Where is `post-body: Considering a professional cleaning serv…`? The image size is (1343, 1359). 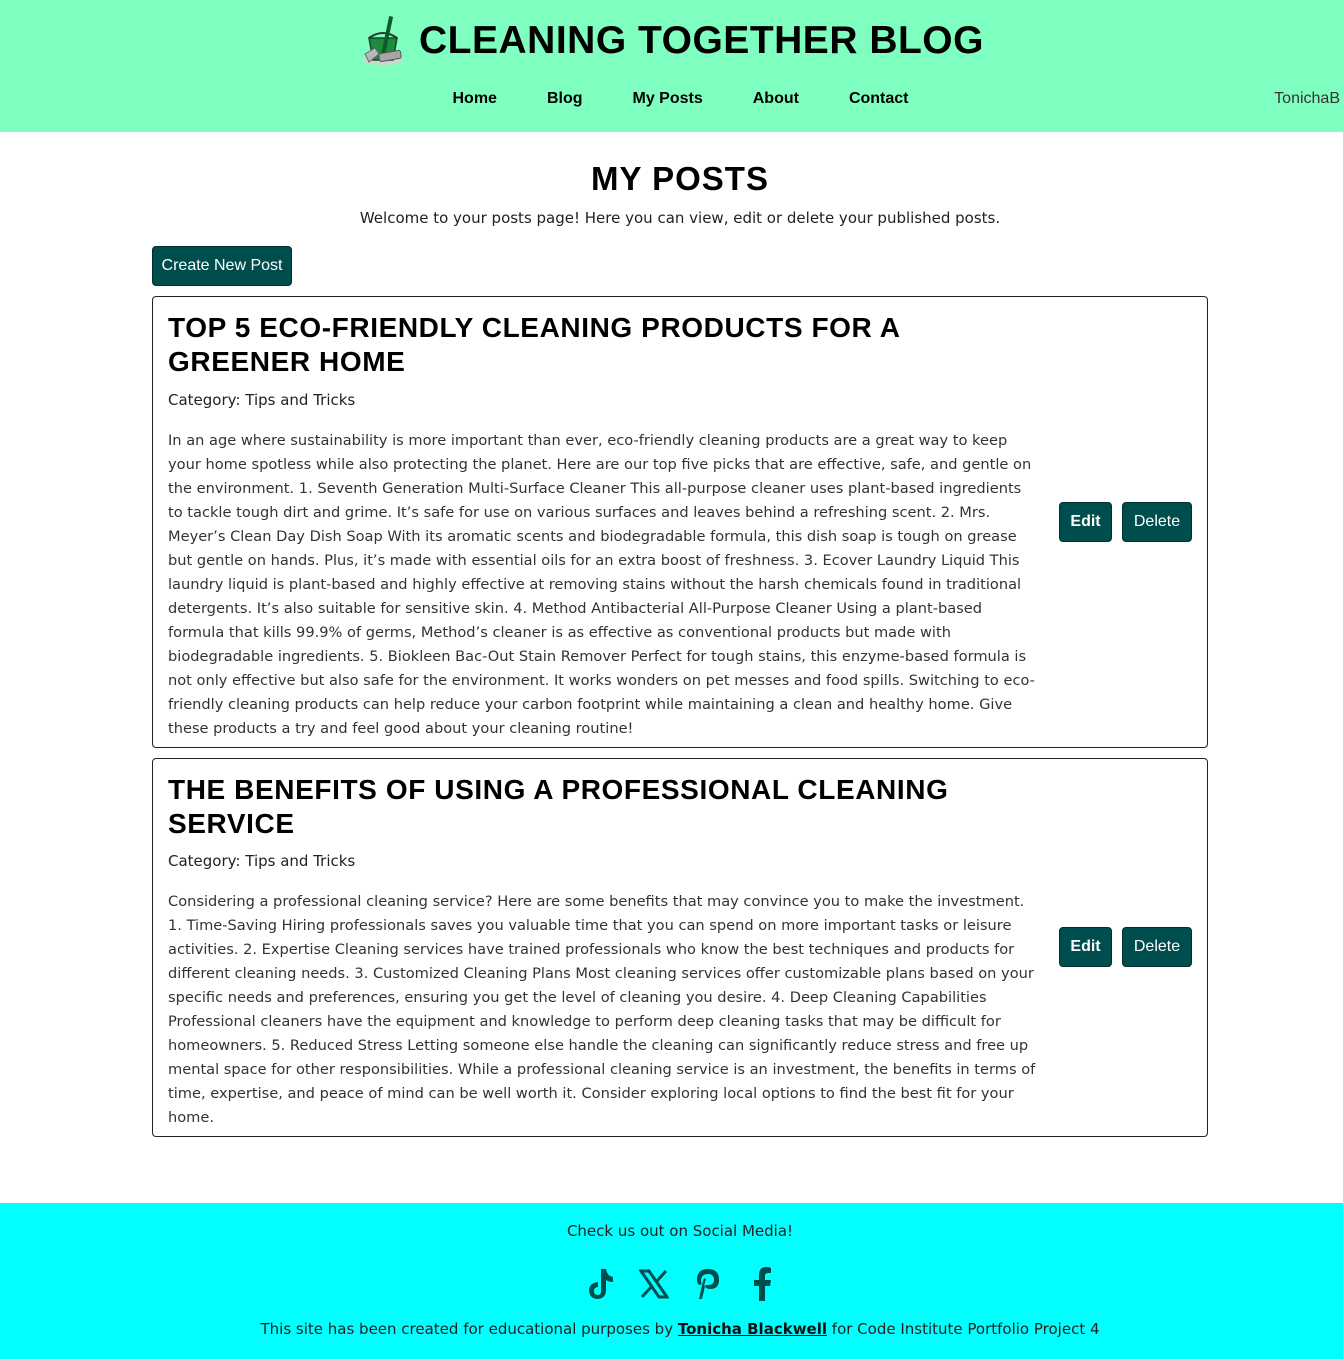
post-body: Considering a professional cleaning serv… is located at coordinates (602, 1009).